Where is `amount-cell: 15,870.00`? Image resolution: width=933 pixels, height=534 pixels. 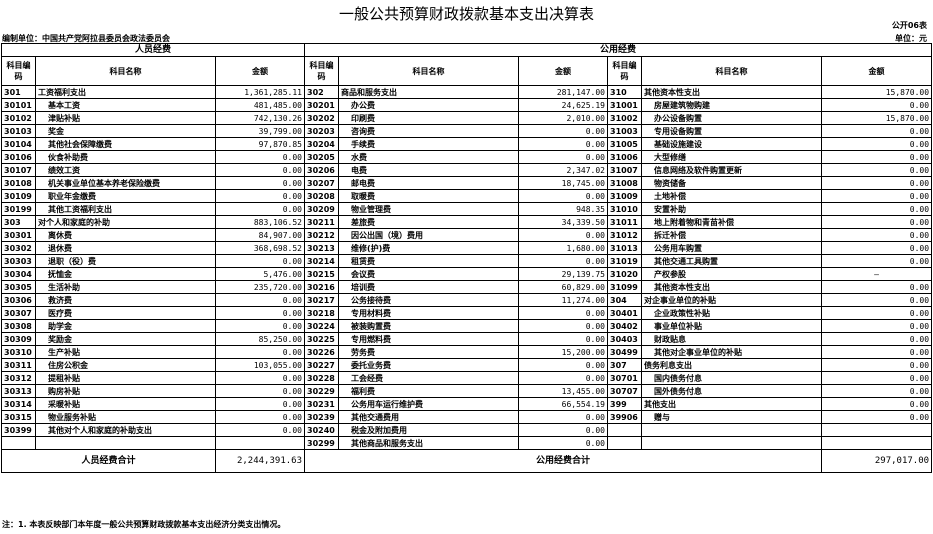 amount-cell: 15,870.00 is located at coordinates (876, 118).